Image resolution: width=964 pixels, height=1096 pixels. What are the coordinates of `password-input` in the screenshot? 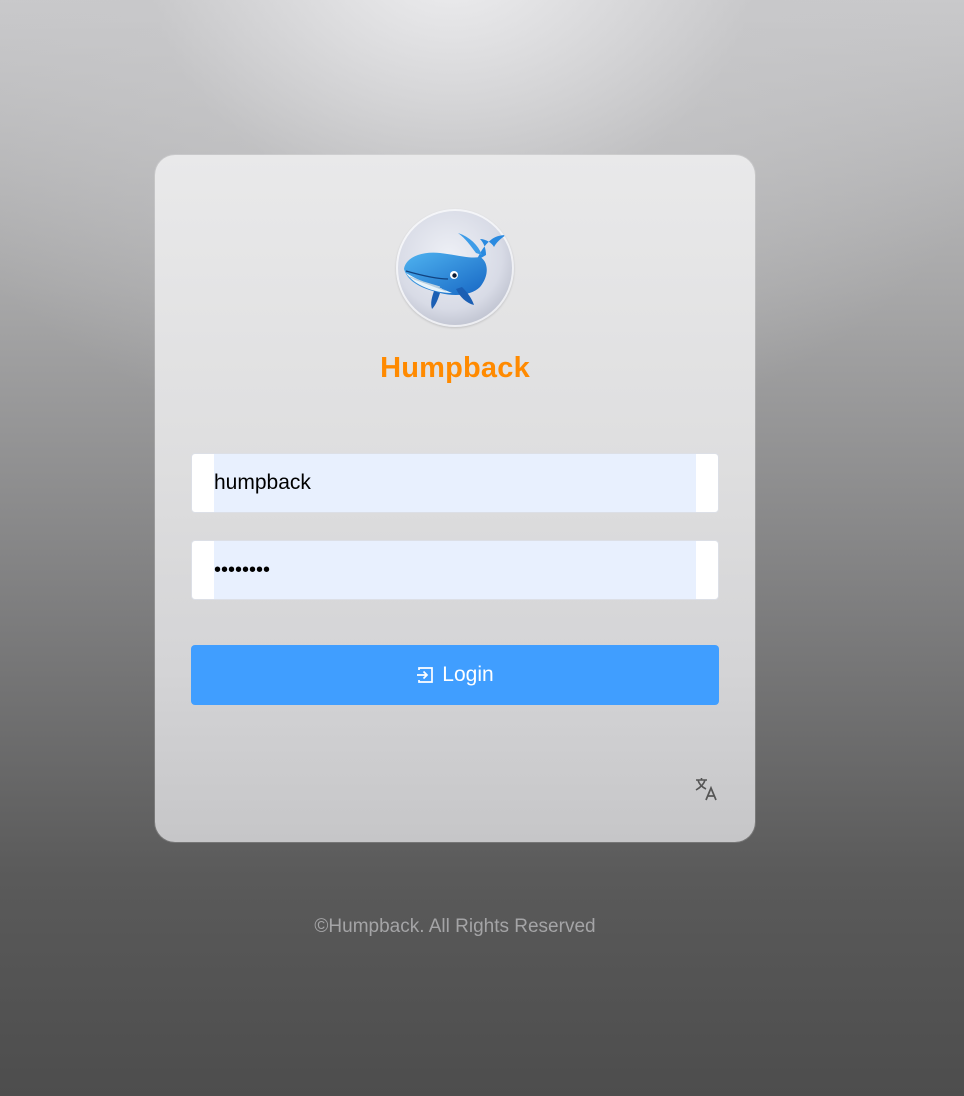 It's located at (454, 570).